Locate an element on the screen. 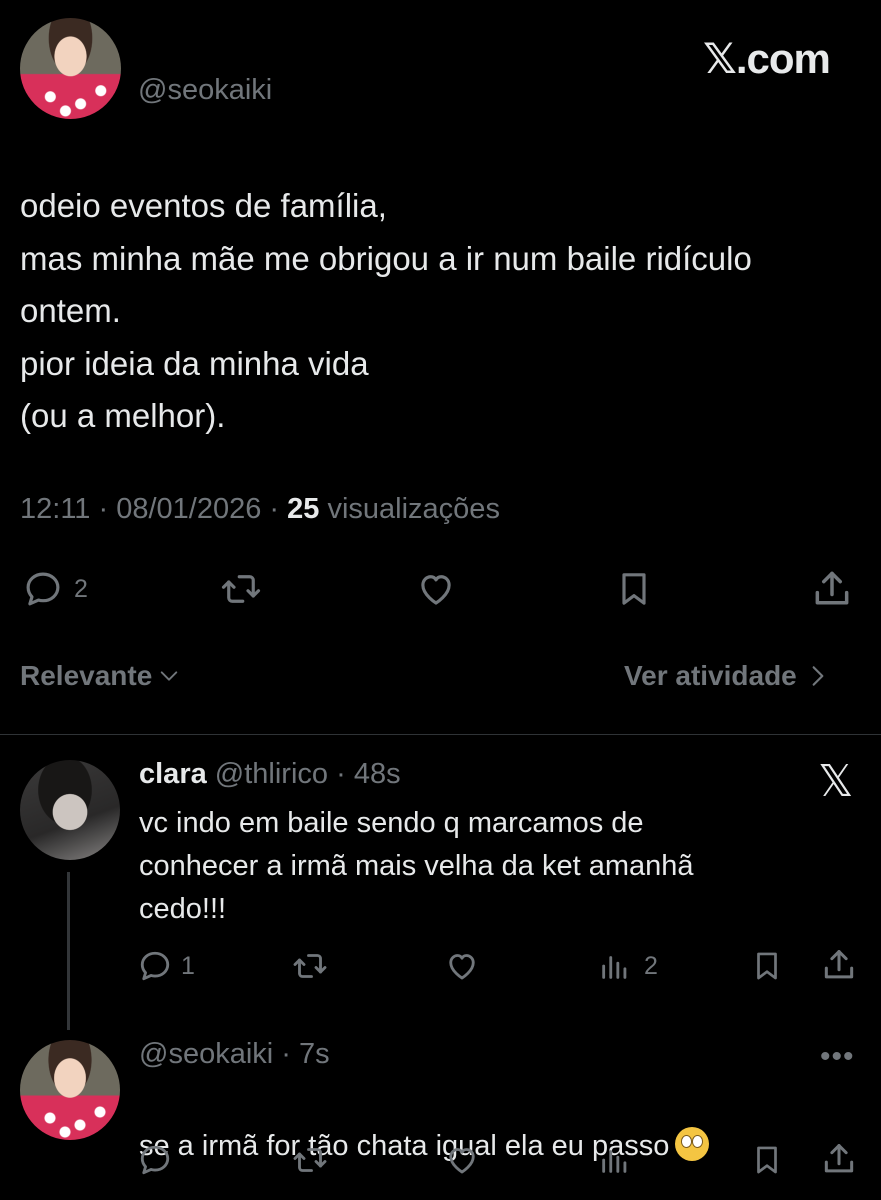 The width and height of the screenshot is (881, 1200). reply-avatar-clara is located at coordinates (70, 810).